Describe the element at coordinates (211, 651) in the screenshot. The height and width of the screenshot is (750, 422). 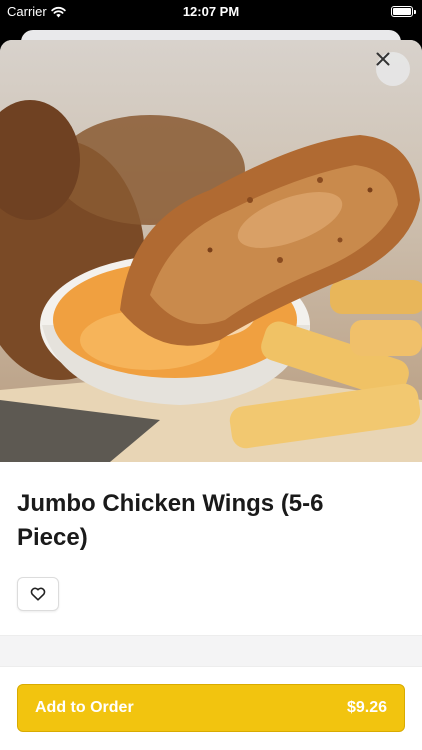
I see `section-divider` at that location.